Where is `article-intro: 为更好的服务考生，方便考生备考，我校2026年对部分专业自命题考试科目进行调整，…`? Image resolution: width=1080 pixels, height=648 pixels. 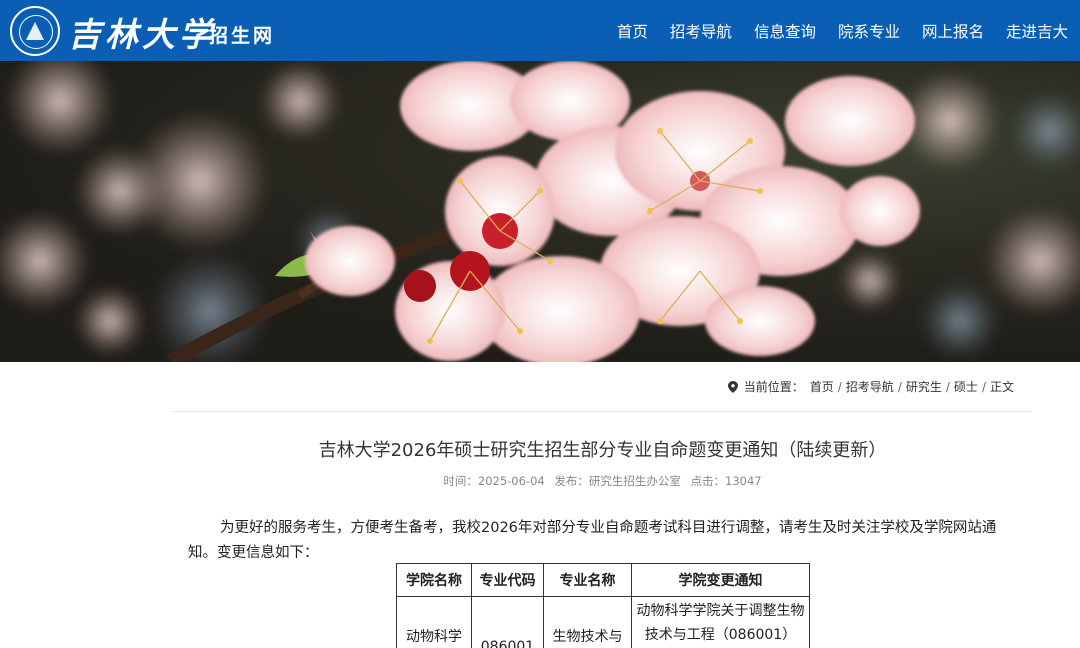 article-intro: 为更好的服务考生，方便考生备考，我校2026年对部分专业自命题考试科目进行调整，… is located at coordinates (592, 540).